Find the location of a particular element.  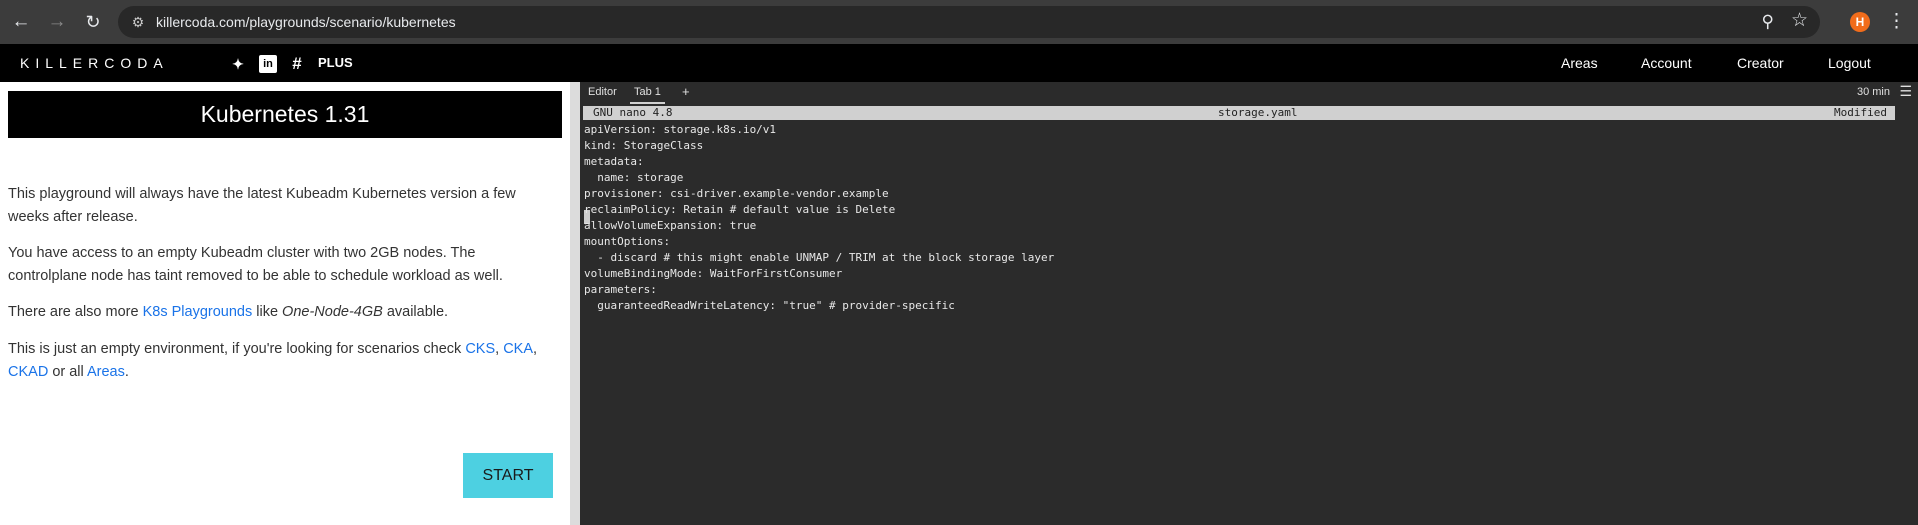

nav-account: Account is located at coordinates (1666, 63).